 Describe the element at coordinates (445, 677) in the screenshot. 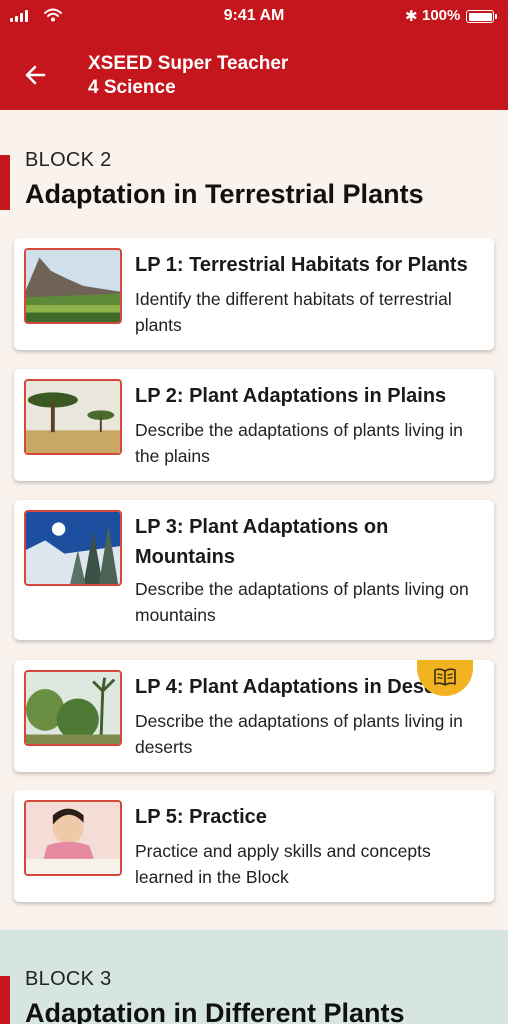

I see `book-icon` at that location.